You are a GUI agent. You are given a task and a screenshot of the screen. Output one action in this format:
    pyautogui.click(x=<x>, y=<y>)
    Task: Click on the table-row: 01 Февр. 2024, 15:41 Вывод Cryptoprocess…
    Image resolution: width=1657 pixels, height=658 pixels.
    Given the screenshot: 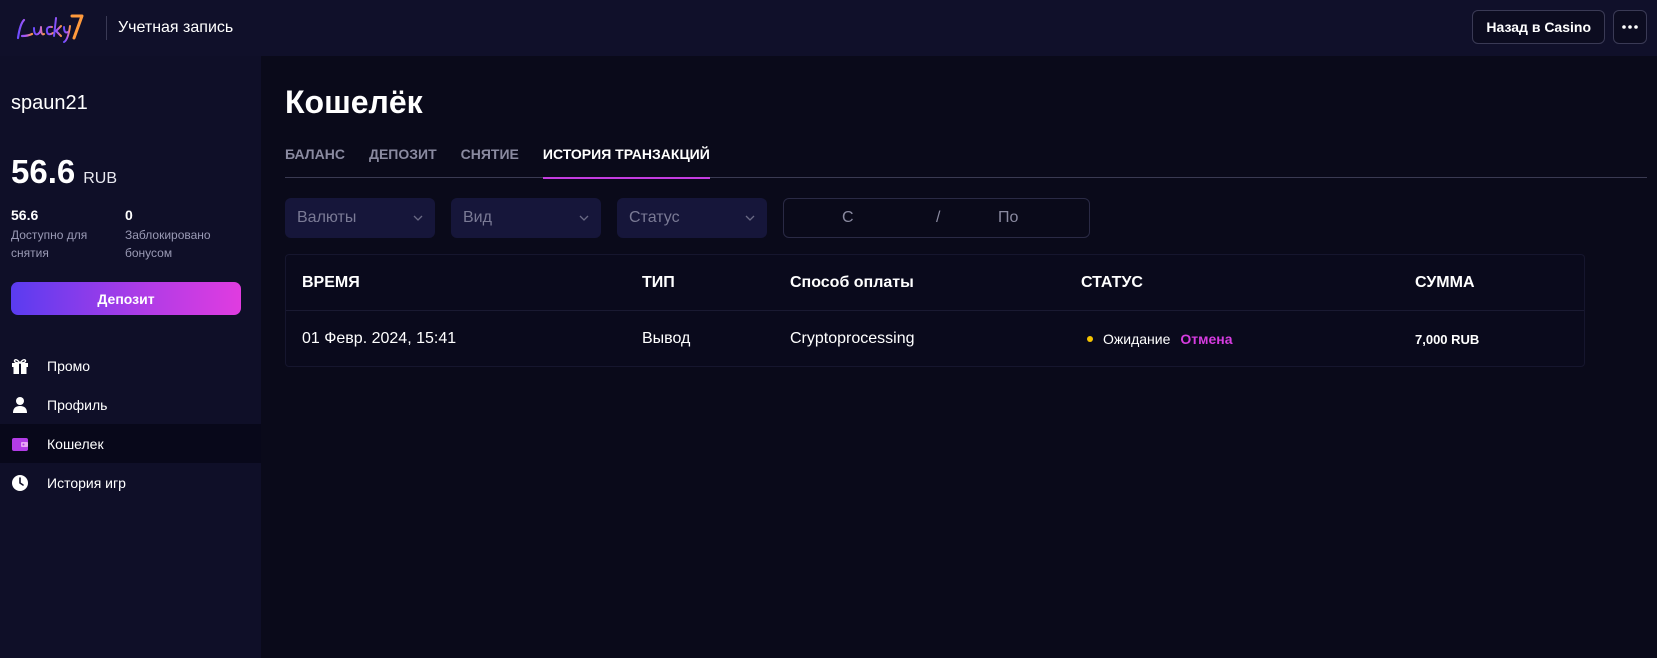 What is the action you would take?
    pyautogui.click(x=935, y=339)
    